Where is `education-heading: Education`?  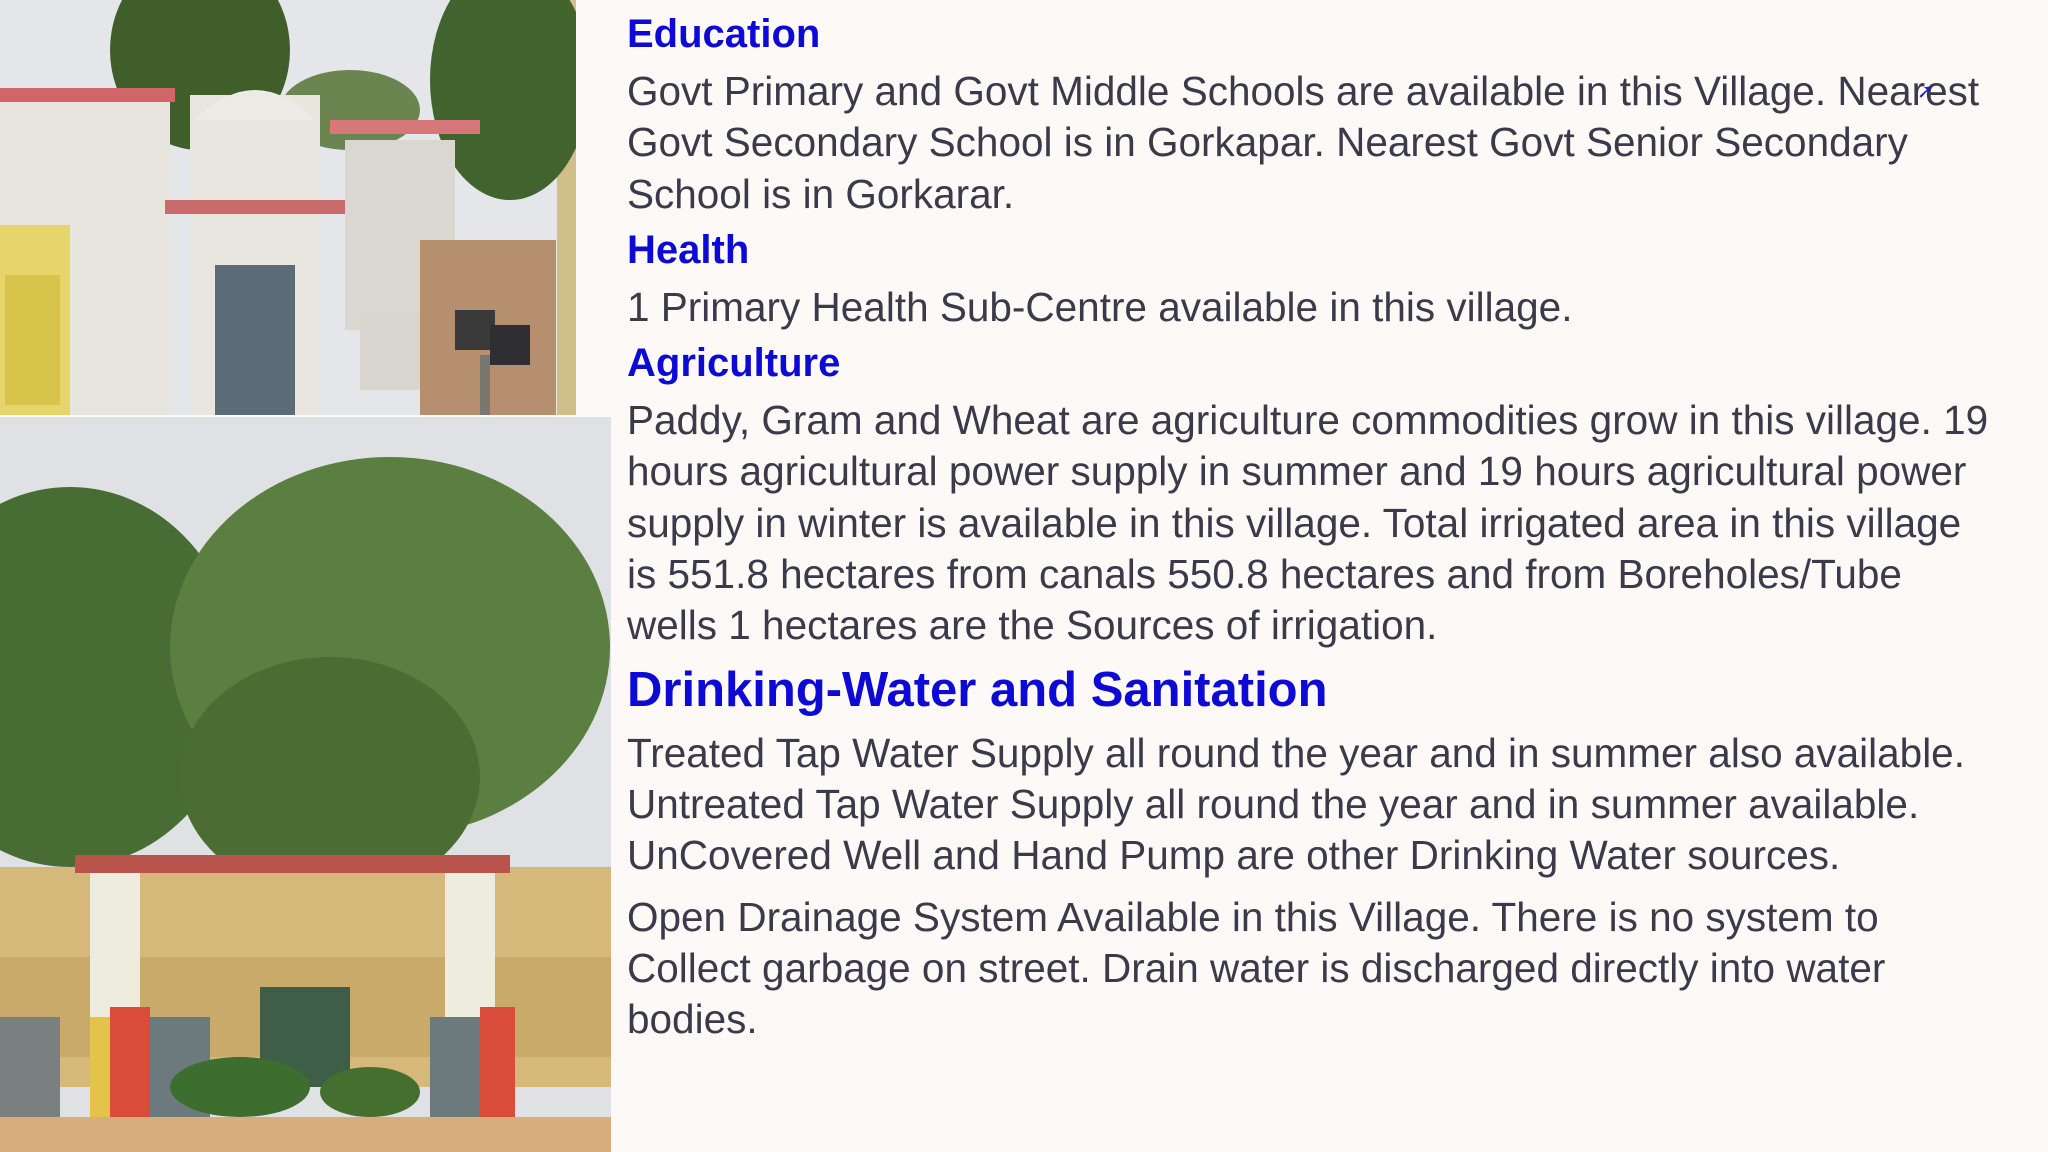
education-heading: Education is located at coordinates (724, 34).